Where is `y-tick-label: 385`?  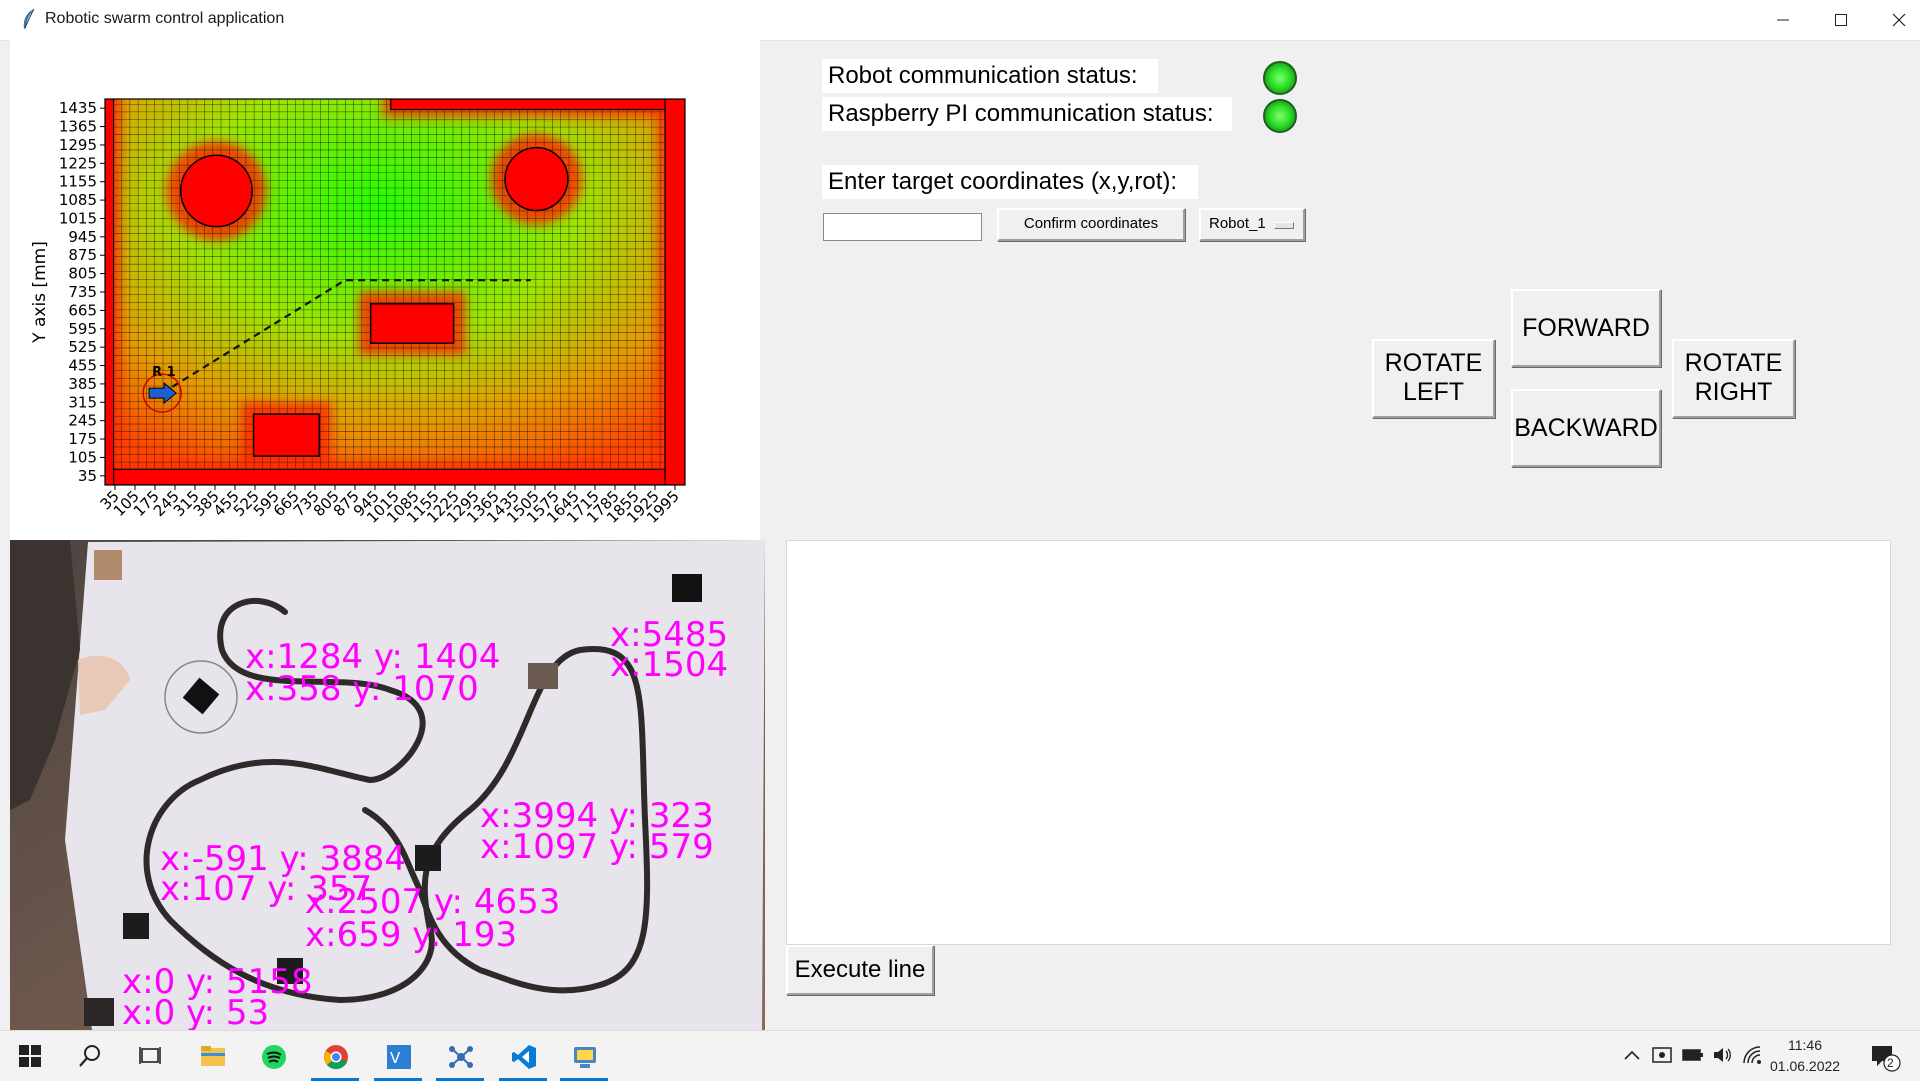 y-tick-label: 385 is located at coordinates (82, 384).